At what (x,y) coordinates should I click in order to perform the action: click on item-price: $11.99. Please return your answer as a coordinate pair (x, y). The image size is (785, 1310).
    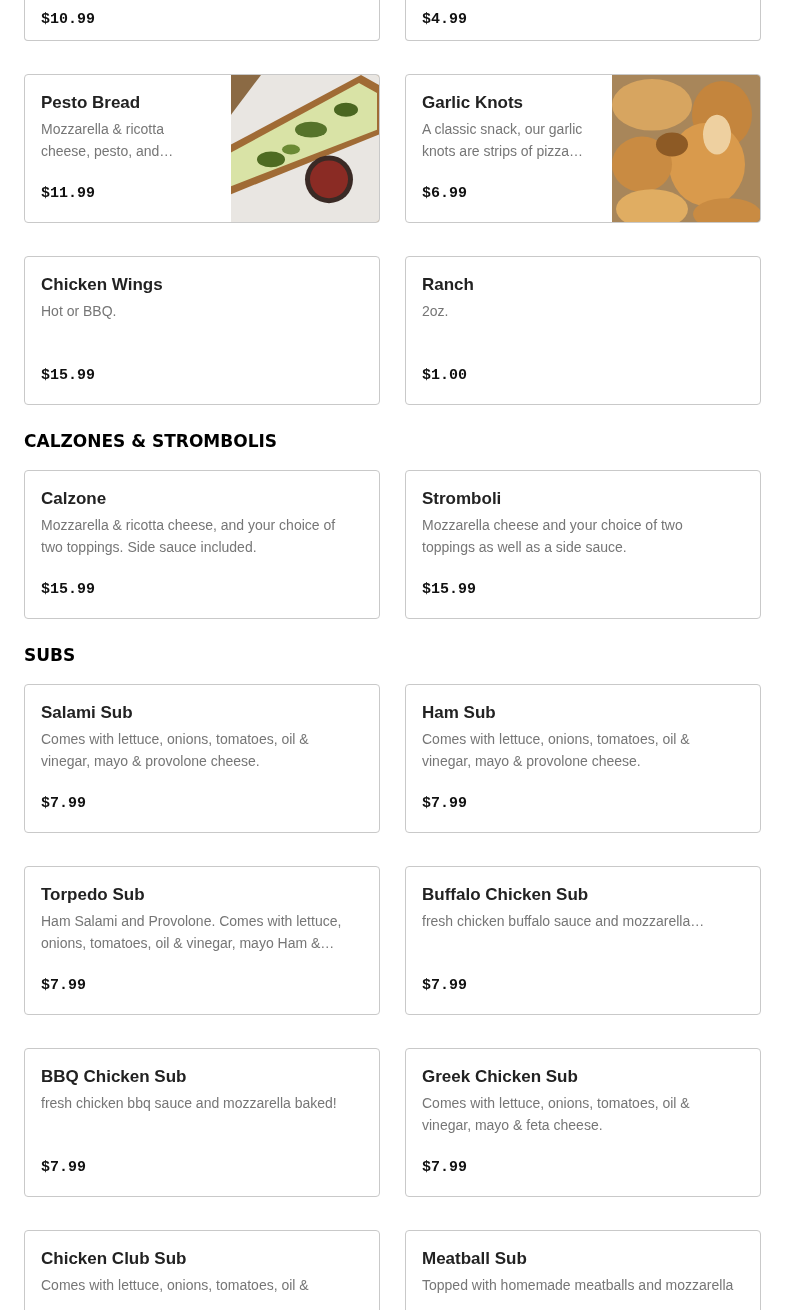
    Looking at the image, I should click on (68, 194).